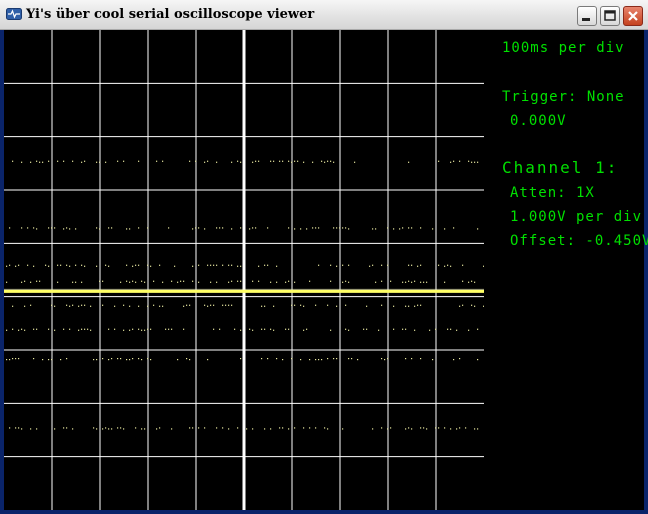 The width and height of the screenshot is (648, 514). I want to click on volts-per-div-readout: 1.000V per div, so click(576, 217).